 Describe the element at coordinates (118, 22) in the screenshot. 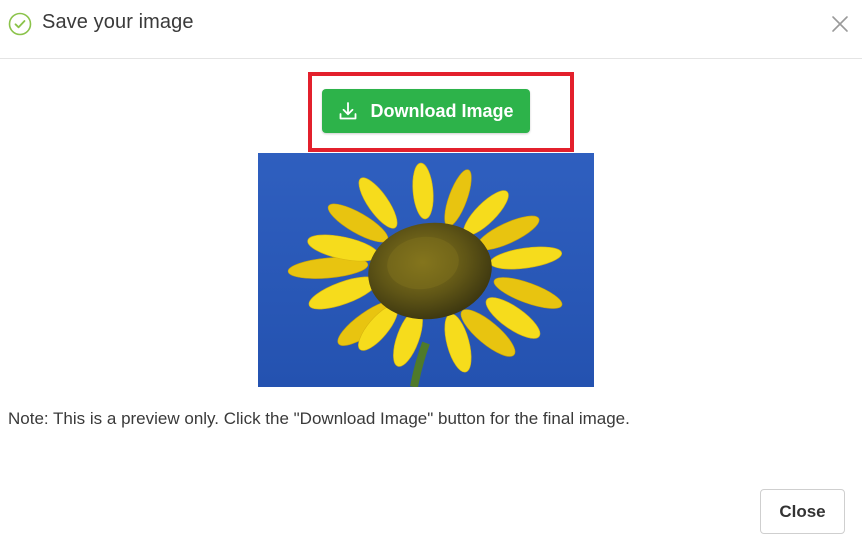

I see `dialog-title: Save your image` at that location.